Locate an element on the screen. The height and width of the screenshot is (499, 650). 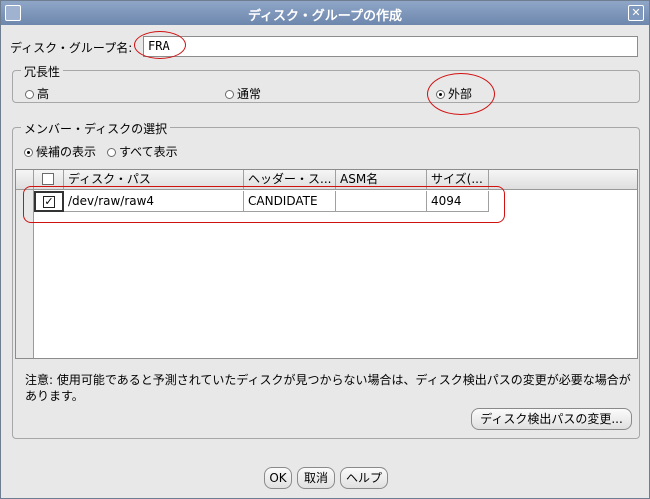
radio-label: 通常 is located at coordinates (249, 94).